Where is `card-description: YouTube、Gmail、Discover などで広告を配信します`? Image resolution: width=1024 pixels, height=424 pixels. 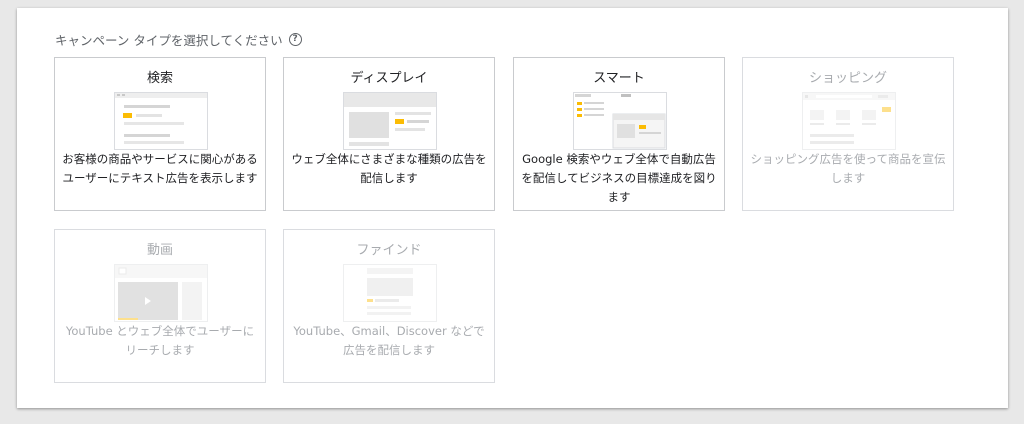 card-description: YouTube、Gmail、Discover などで広告を配信します is located at coordinates (389, 340).